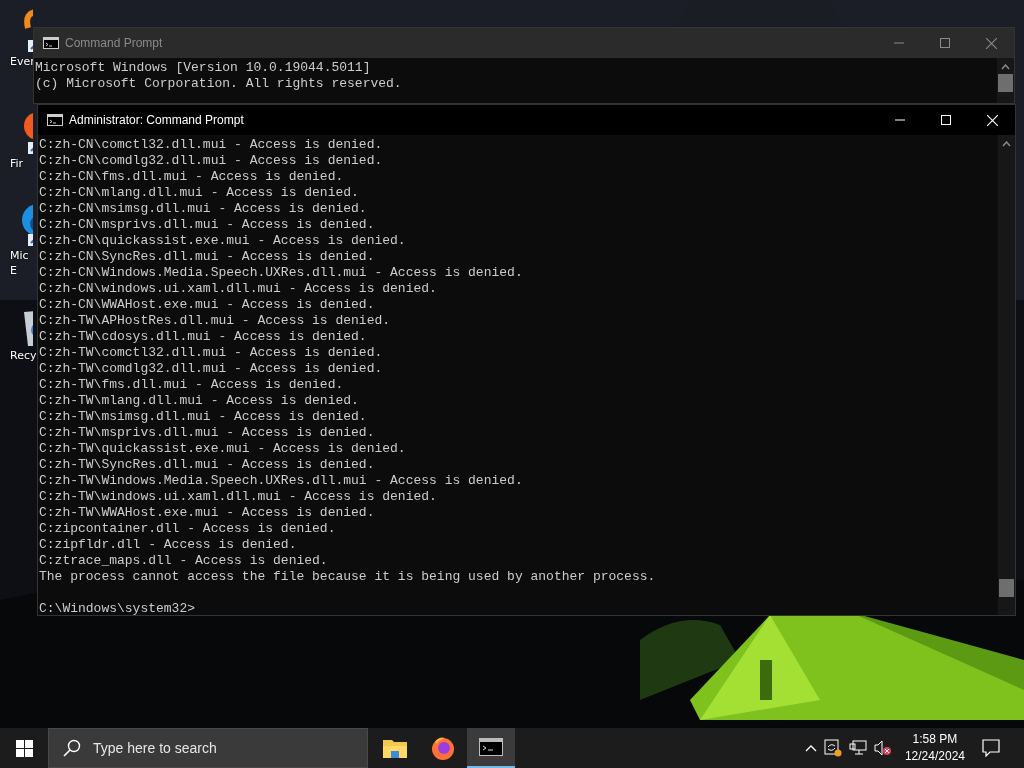 This screenshot has width=1024, height=768. I want to click on console-line: Microsoft Windows [Version 10.0.19044.5011], so click(203, 68).